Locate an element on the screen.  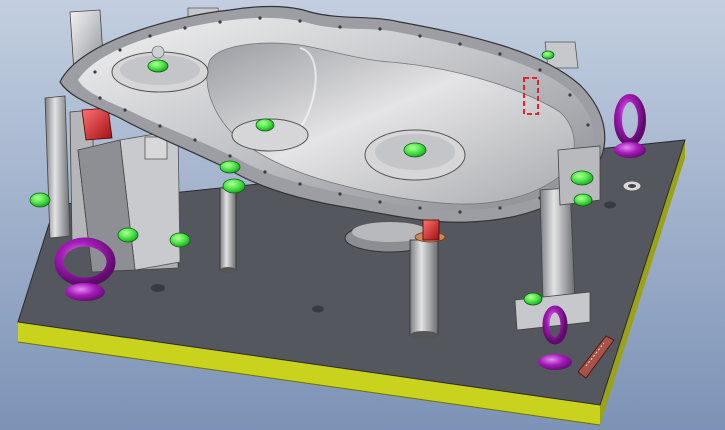
clamp-block-icon is located at coordinates (431, 230).